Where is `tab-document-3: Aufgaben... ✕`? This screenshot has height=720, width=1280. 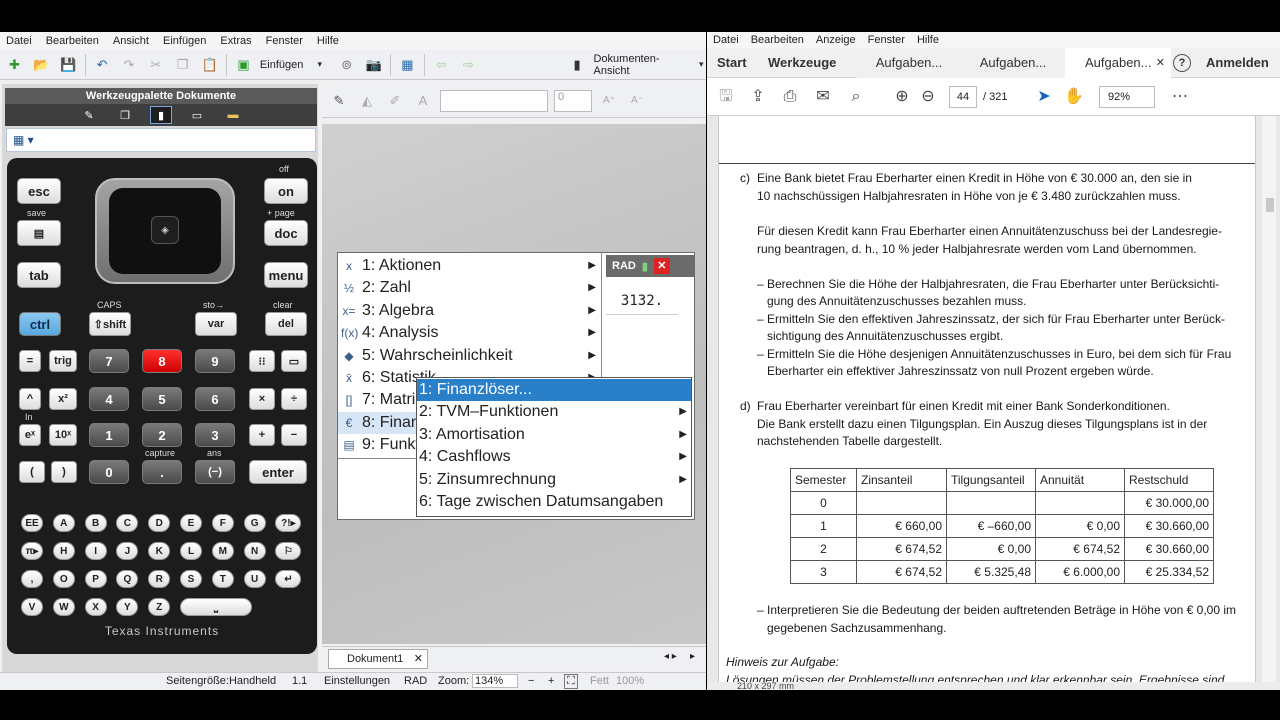
tab-document-3: Aufgaben... ✕ is located at coordinates (1118, 63).